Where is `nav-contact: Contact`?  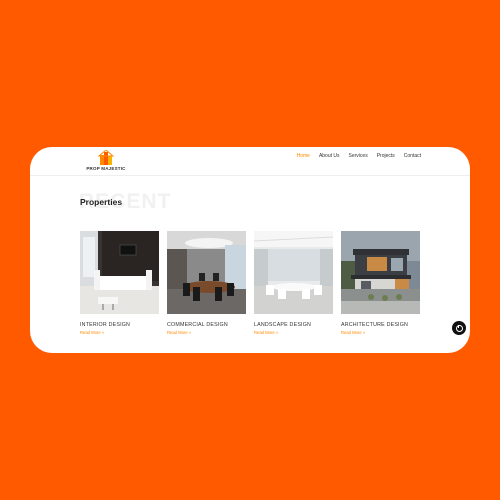 nav-contact: Contact is located at coordinates (412, 156).